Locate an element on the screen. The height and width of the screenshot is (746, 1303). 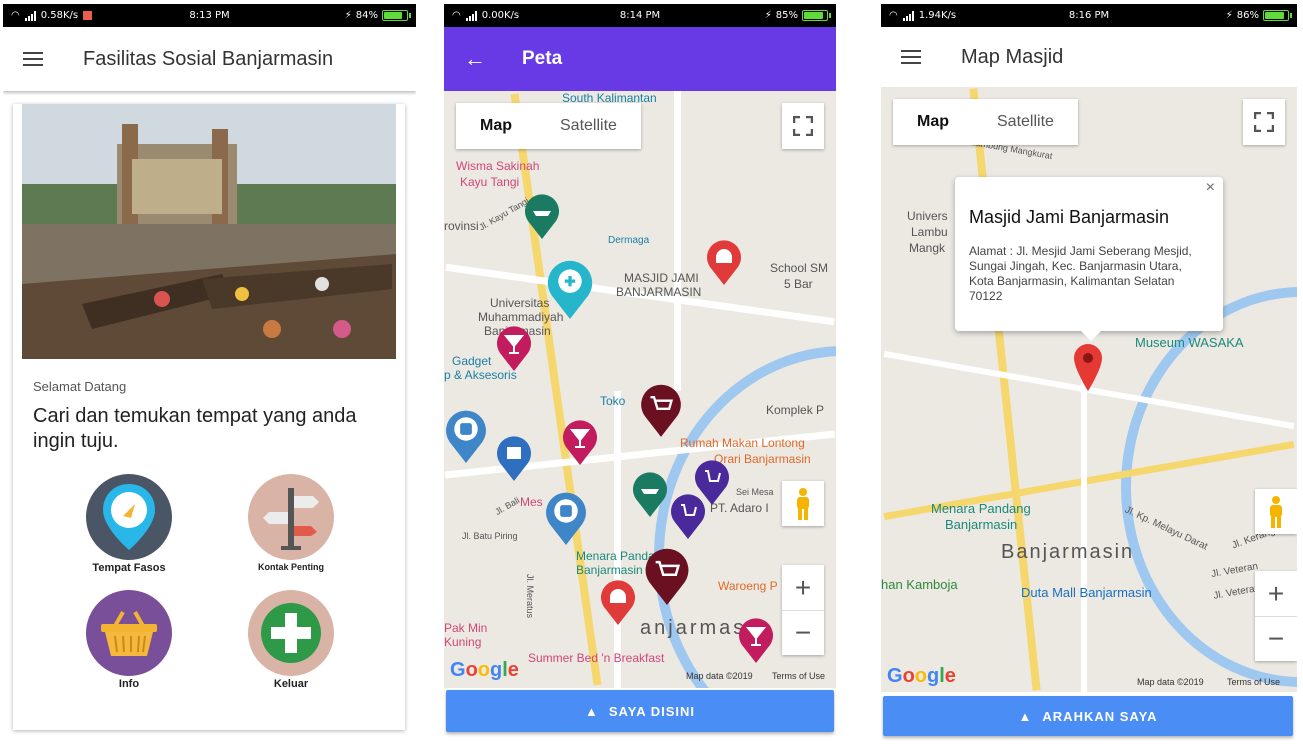
network-speed: 1.94K/s is located at coordinates (937, 15).